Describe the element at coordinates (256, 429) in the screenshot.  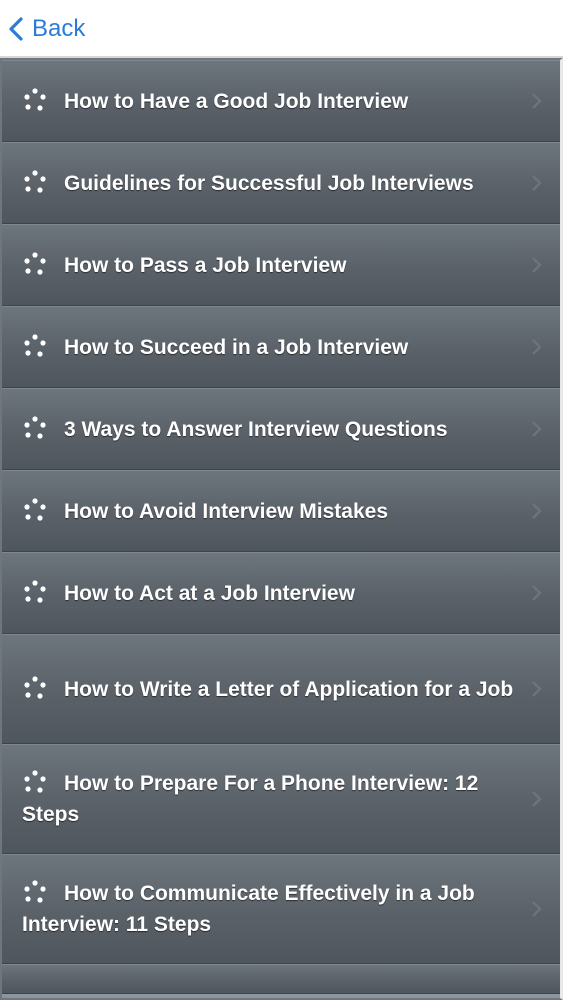
I see `list-item-label: 3 Ways to Answer Interview Questions` at that location.